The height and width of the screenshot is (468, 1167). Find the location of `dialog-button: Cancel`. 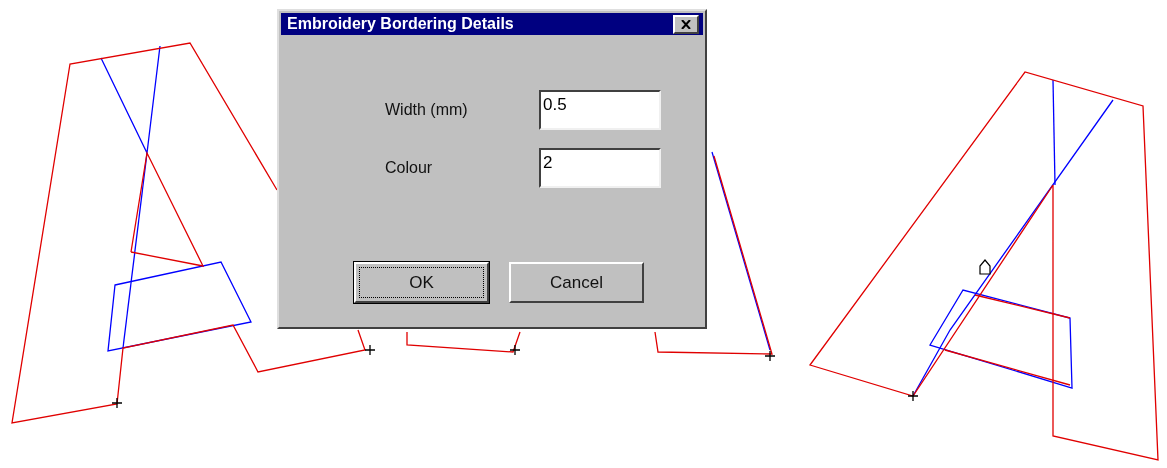

dialog-button: Cancel is located at coordinates (576, 282).